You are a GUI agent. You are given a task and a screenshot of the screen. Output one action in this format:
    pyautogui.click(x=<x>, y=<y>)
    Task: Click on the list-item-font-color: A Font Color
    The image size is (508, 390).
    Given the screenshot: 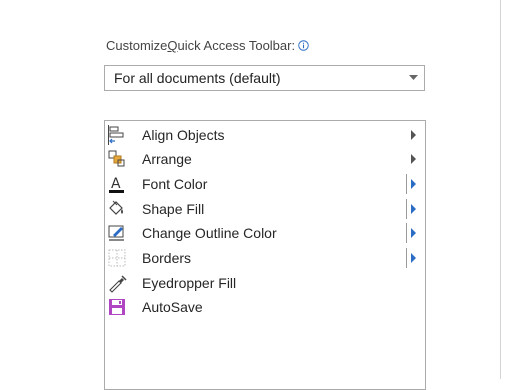 What is the action you would take?
    pyautogui.click(x=265, y=184)
    